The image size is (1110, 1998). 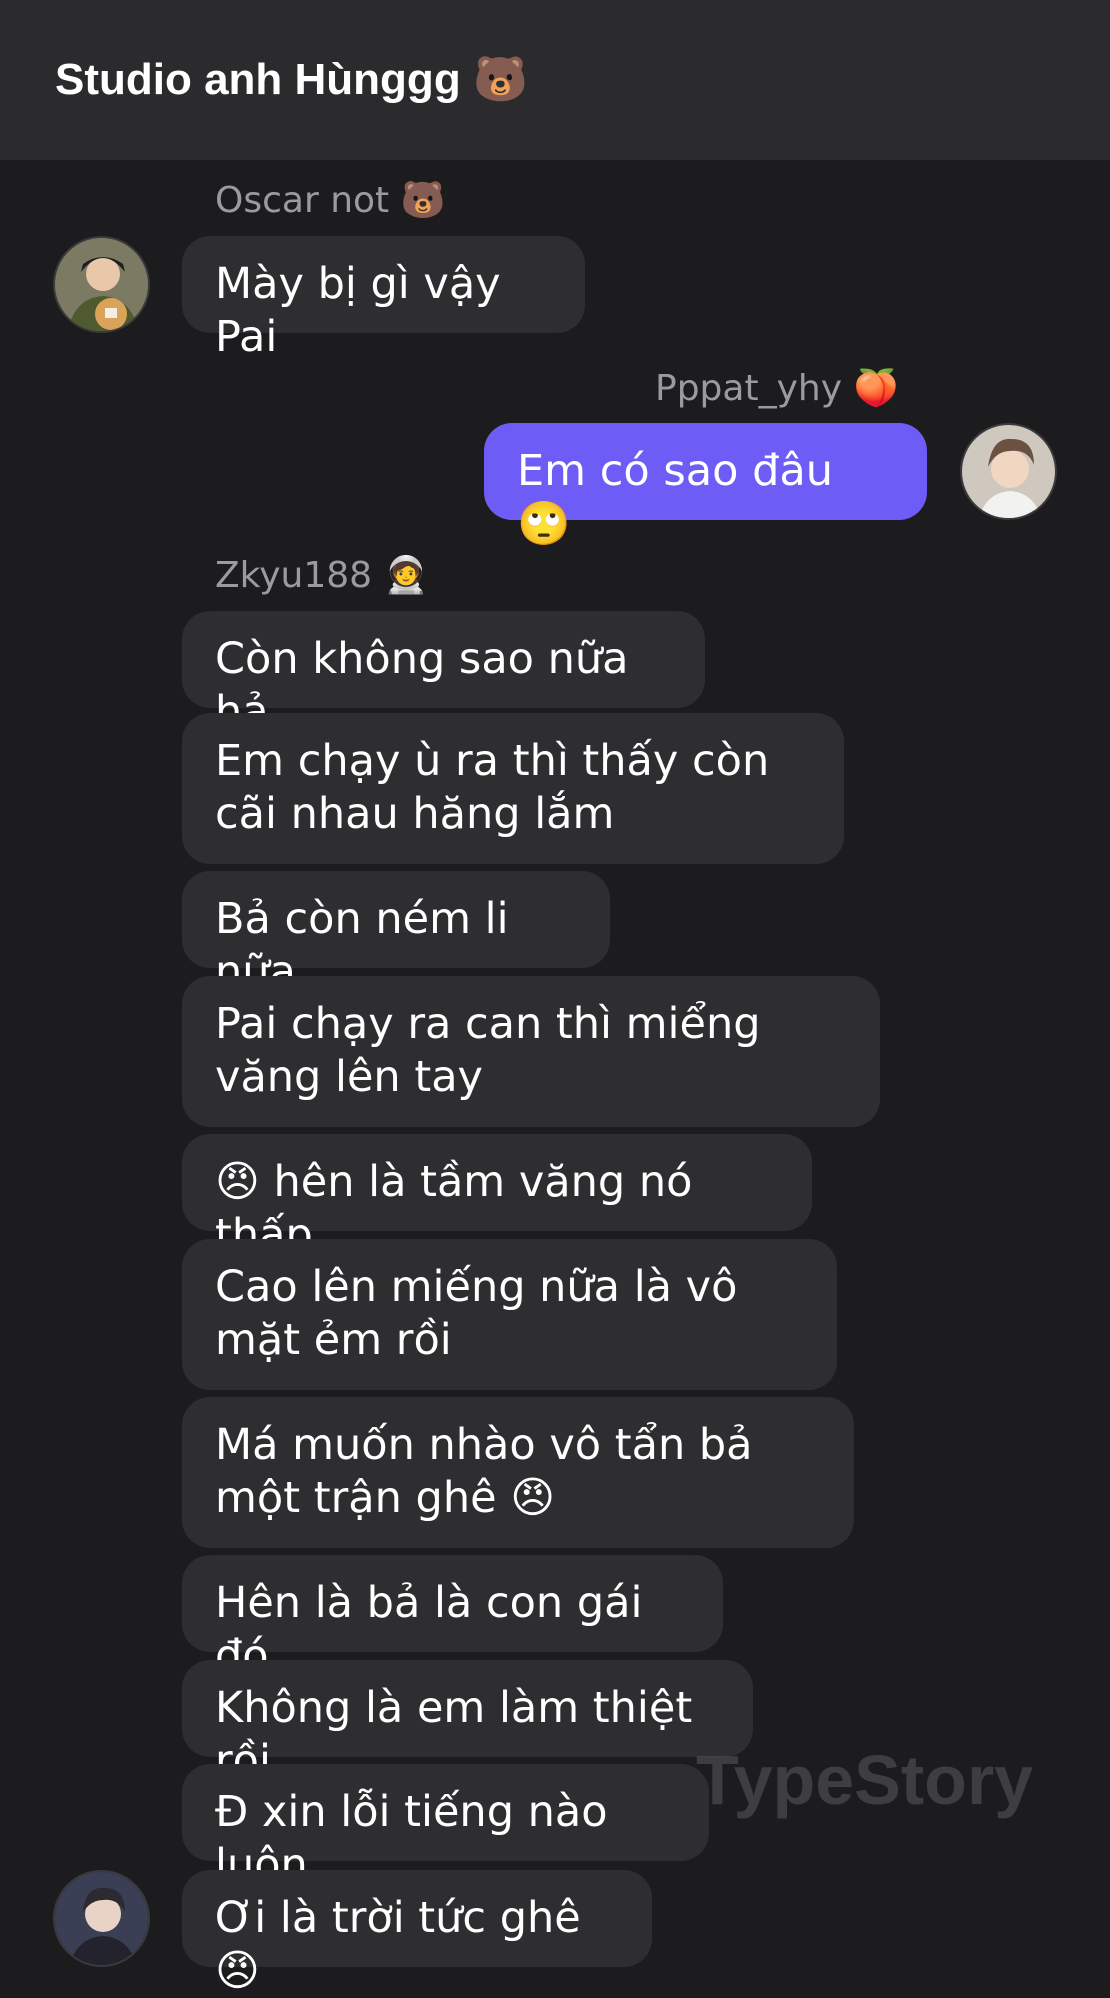 I want to click on message-bubble-incoming: Hên là bả là con gái đó, so click(x=452, y=1618).